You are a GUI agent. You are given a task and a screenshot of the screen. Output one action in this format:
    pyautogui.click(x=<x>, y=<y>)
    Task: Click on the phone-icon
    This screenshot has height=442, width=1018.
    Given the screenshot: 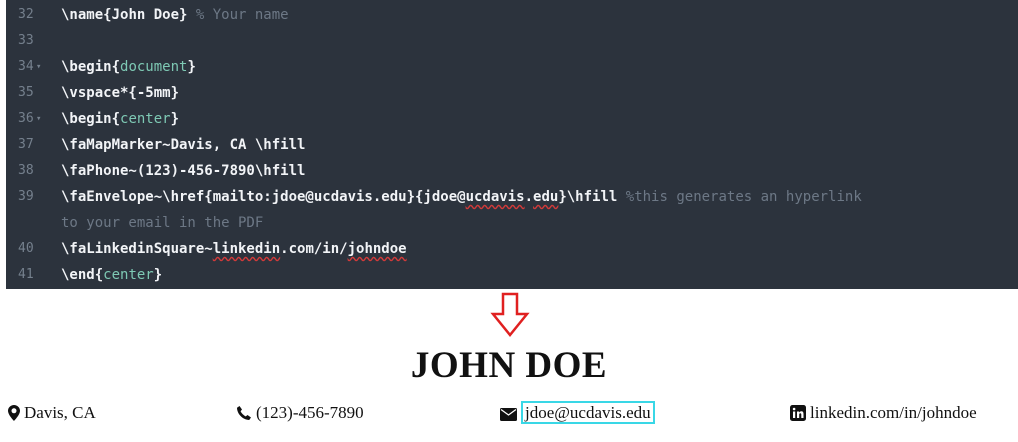 What is the action you would take?
    pyautogui.click(x=244, y=413)
    